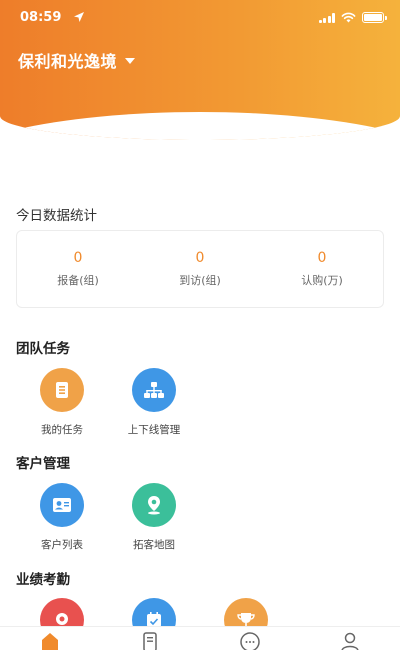 This screenshot has width=400, height=650. I want to click on stat-subscriptions: 0 认购(万), so click(322, 269).